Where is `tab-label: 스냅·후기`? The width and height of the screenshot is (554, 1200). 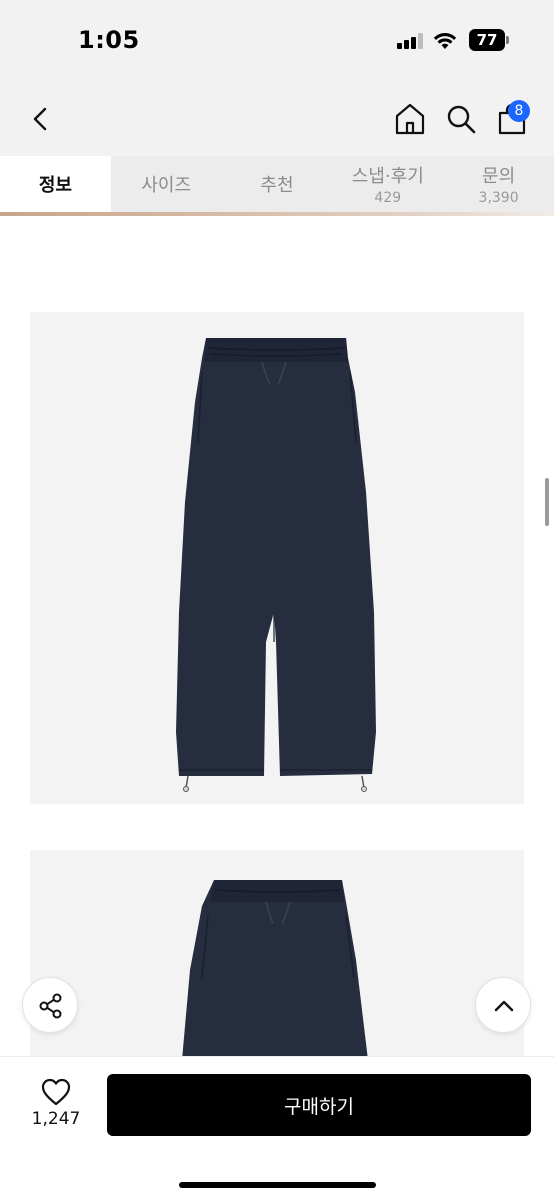 tab-label: 스냅·후기 is located at coordinates (387, 176).